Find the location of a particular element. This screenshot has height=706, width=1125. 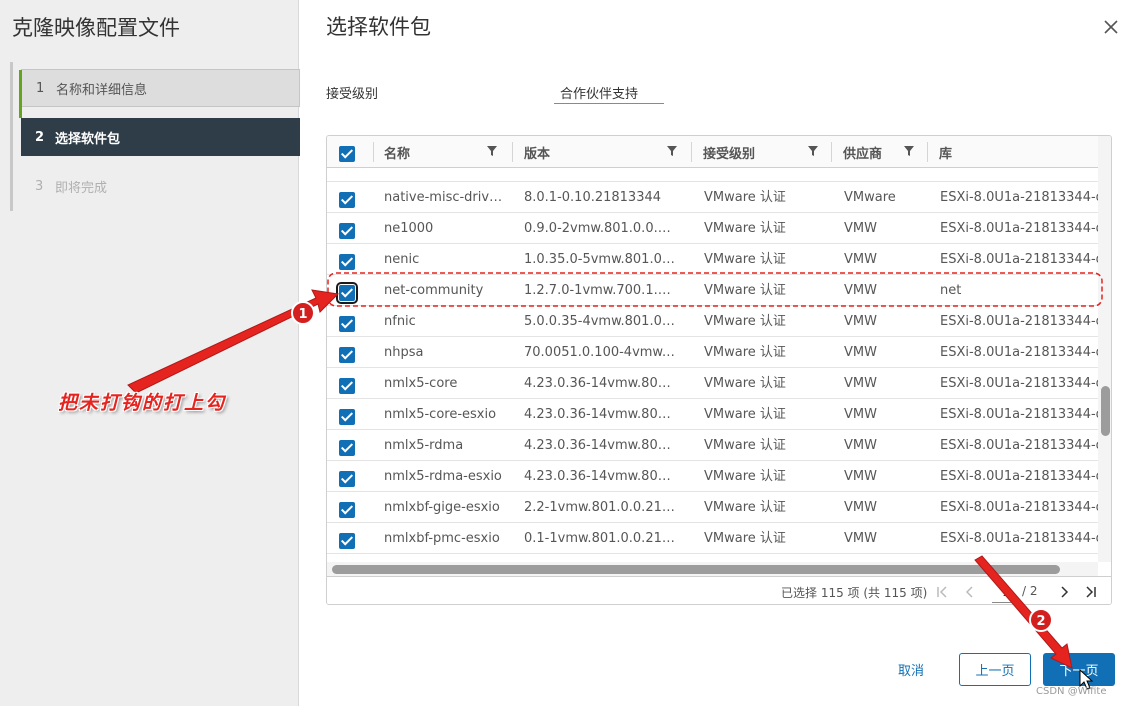

last-page-icon is located at coordinates (1091, 592).